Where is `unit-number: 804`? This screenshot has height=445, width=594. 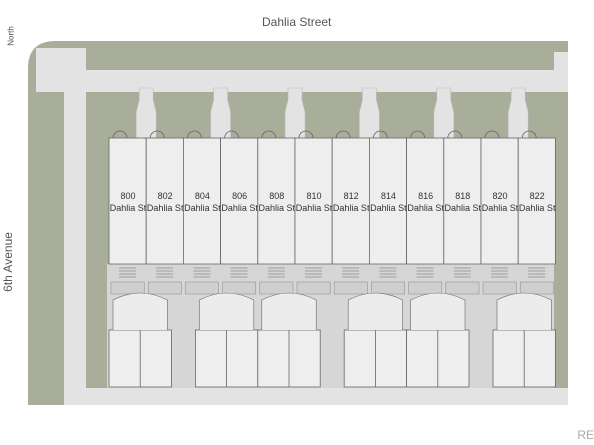
unit-number: 804 is located at coordinates (202, 196).